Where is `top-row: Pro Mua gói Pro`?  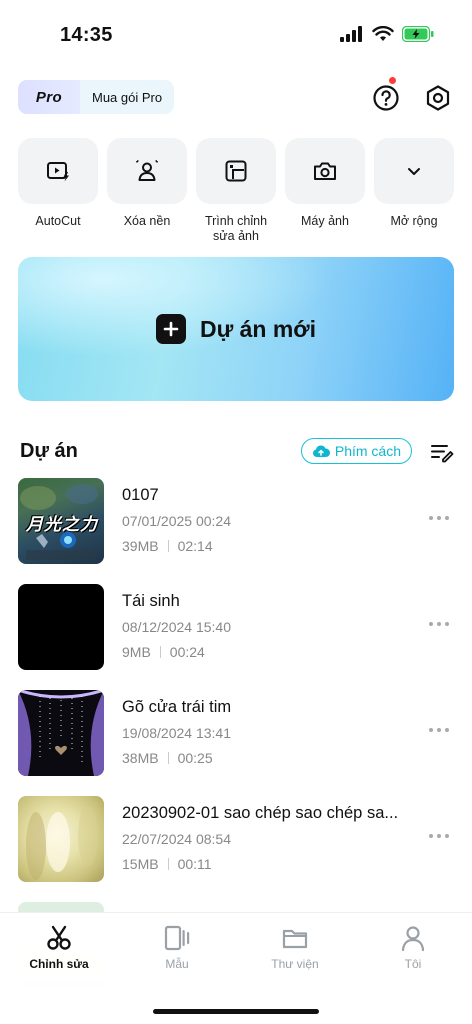
top-row: Pro Mua gói Pro is located at coordinates (236, 96).